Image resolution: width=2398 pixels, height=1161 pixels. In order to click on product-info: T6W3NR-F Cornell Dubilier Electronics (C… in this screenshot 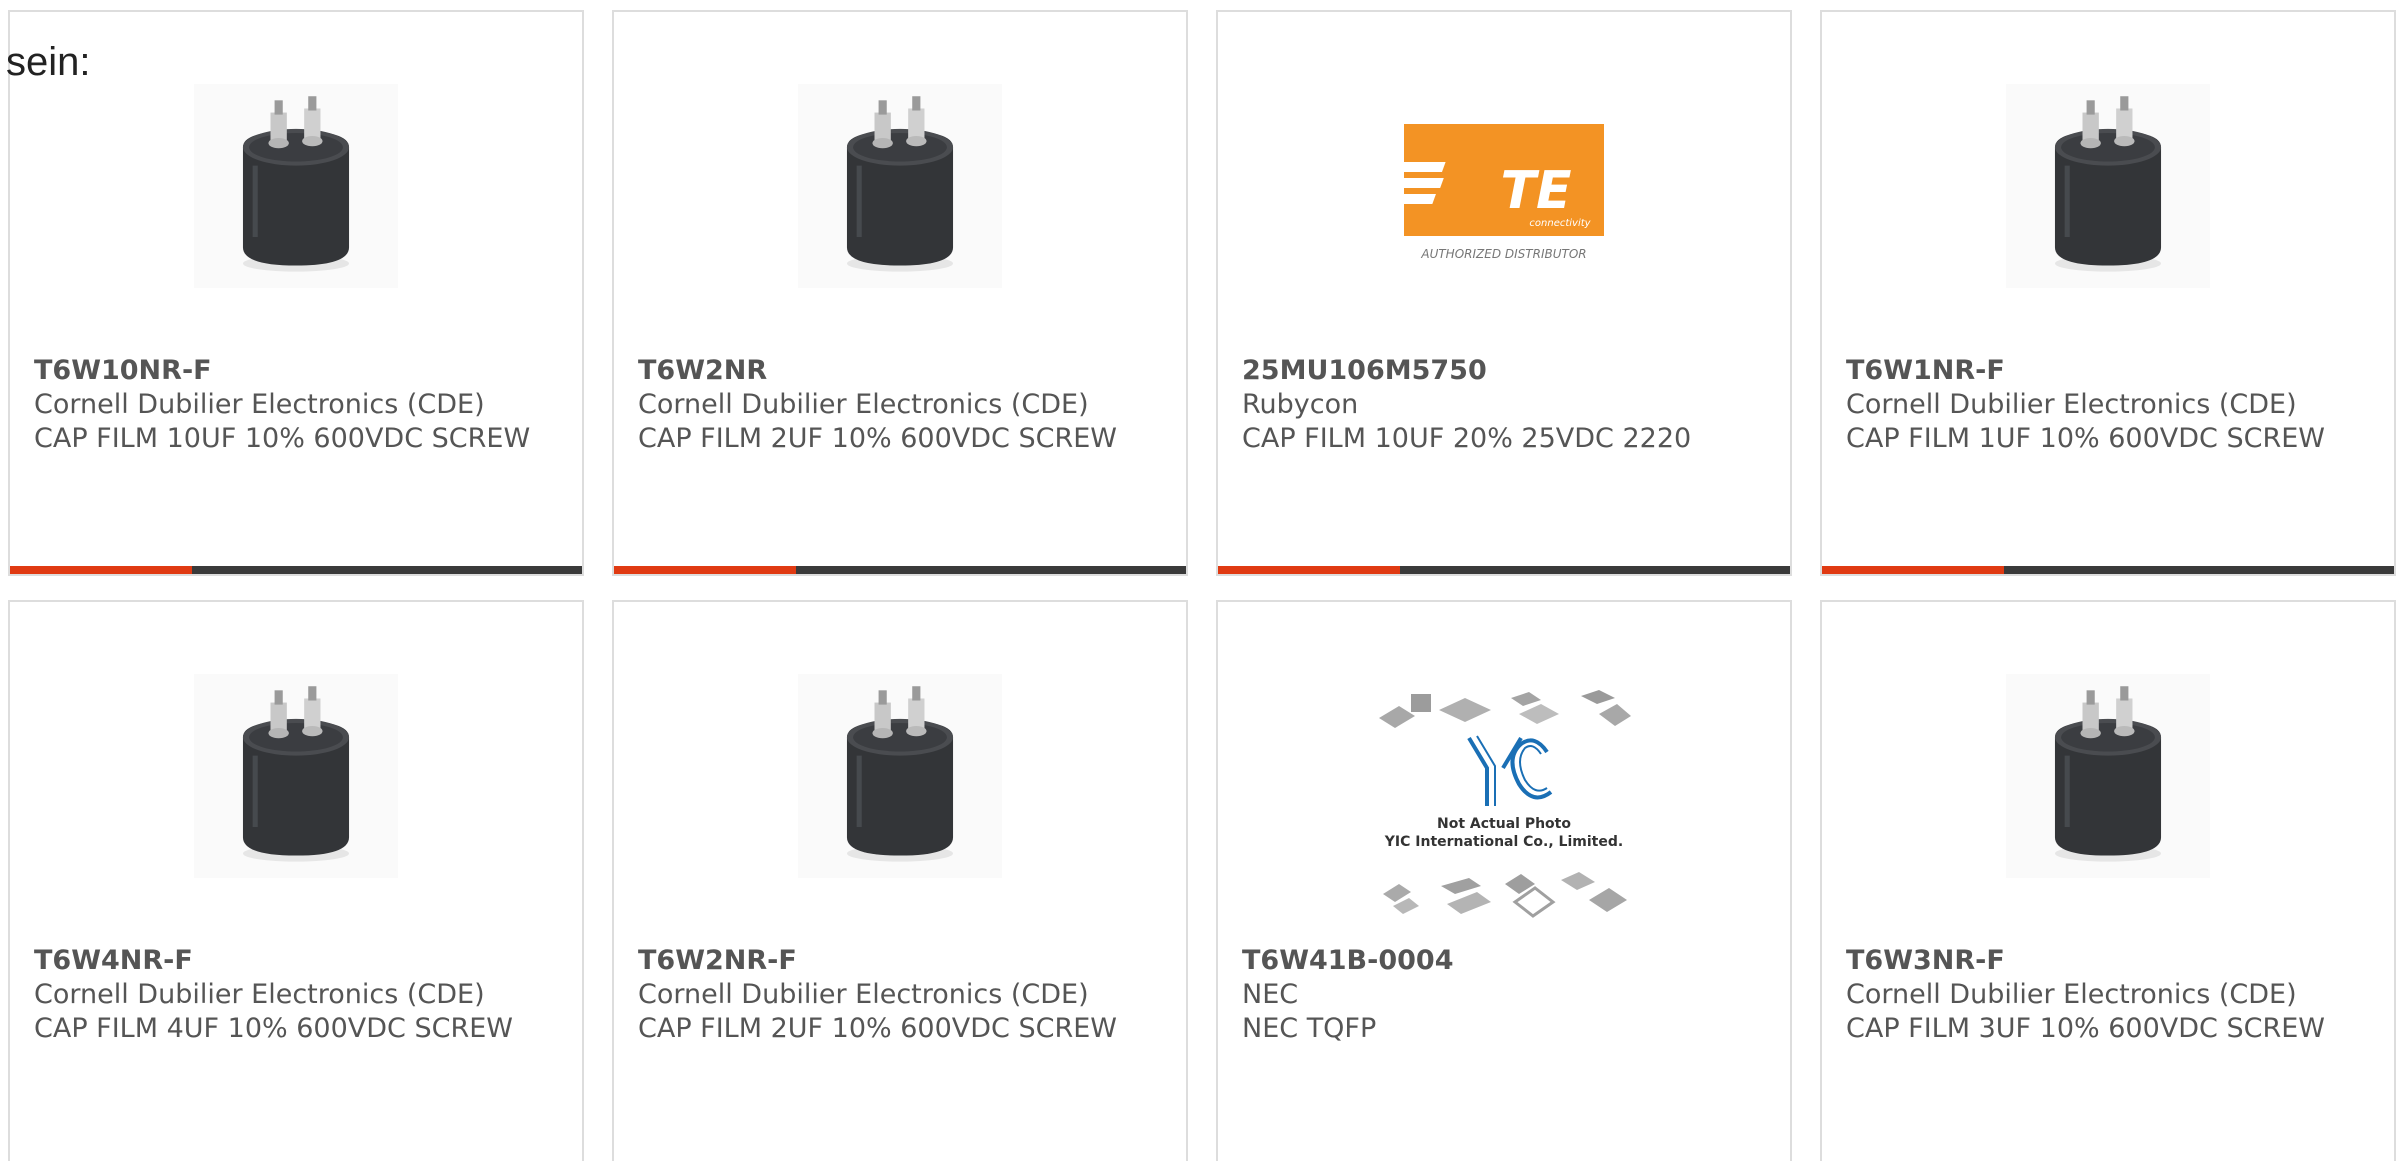, I will do `click(2110, 995)`.